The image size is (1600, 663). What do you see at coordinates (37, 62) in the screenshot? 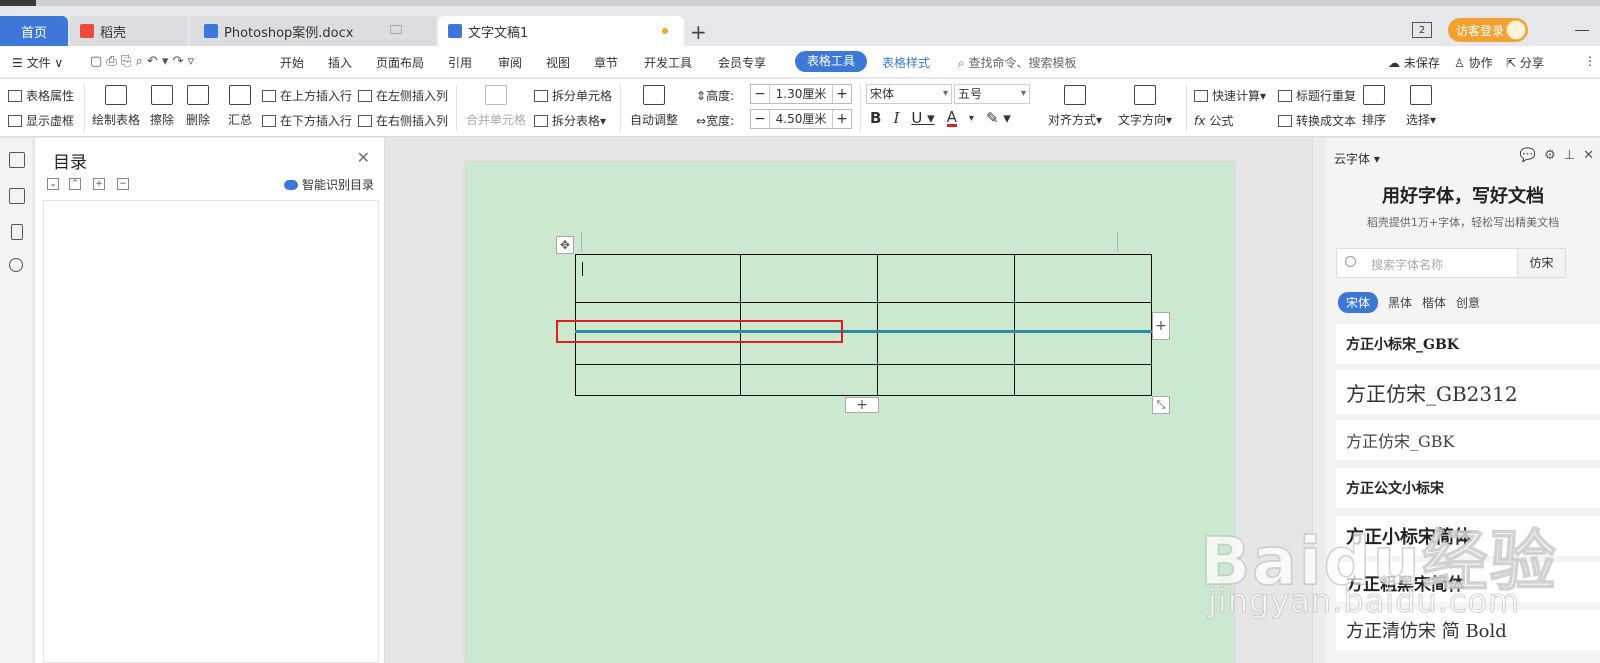
I see `file-menu: ☰ 文件 ∨` at bounding box center [37, 62].